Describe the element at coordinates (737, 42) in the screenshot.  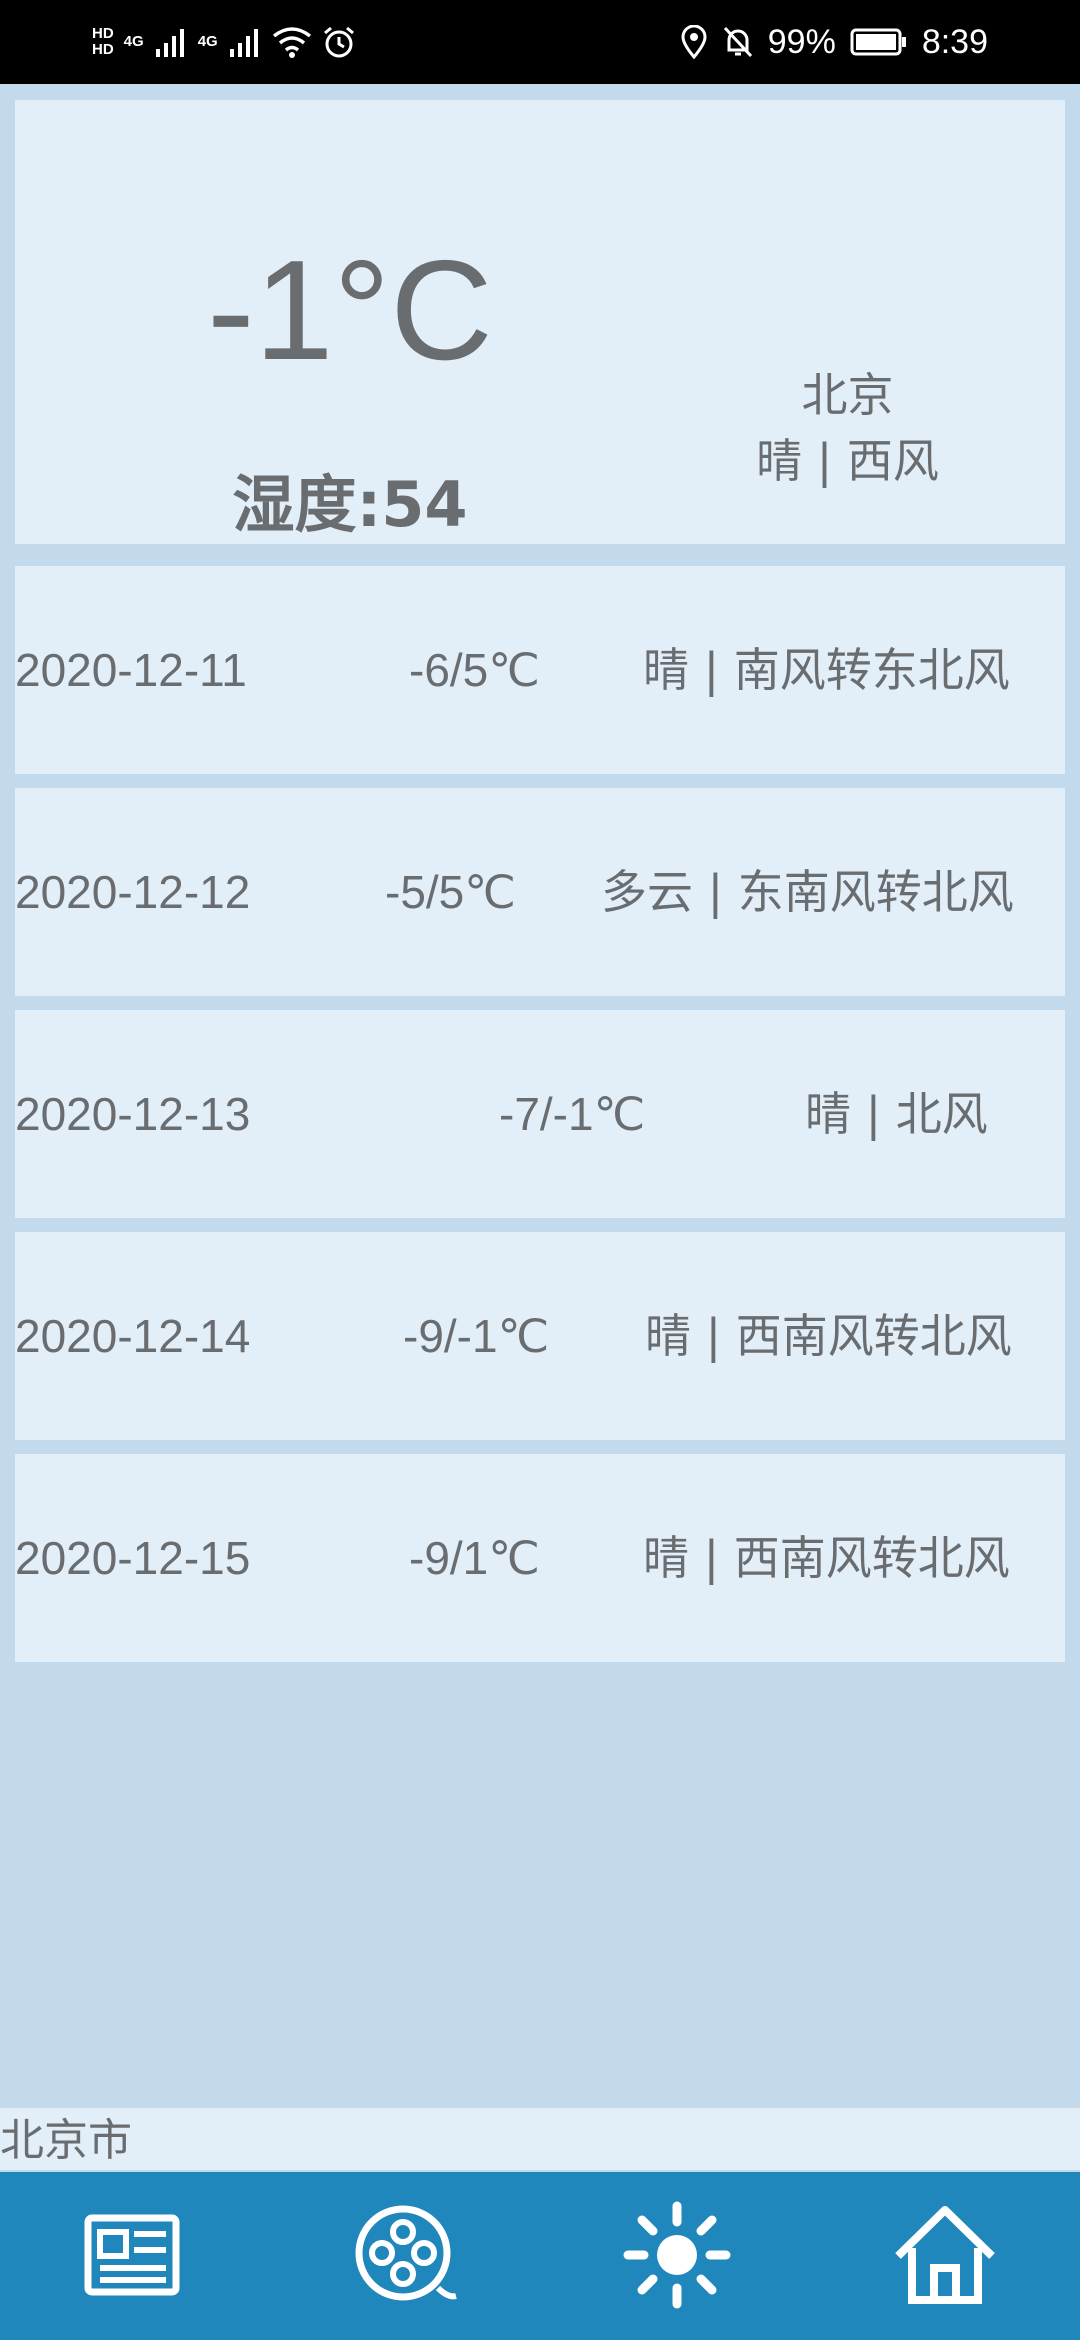
I see `mute-icon` at that location.